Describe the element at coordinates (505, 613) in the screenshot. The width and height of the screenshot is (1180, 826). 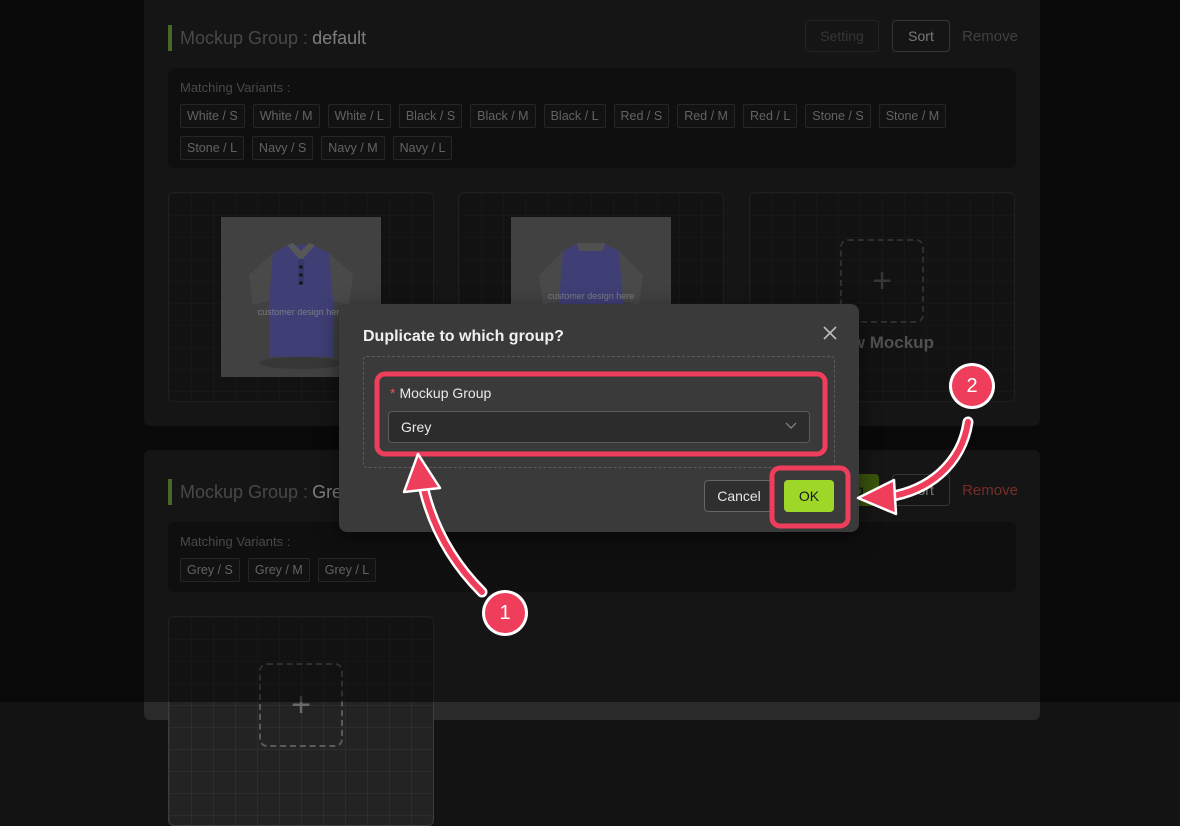
I see `step-1-badge: 1` at that location.